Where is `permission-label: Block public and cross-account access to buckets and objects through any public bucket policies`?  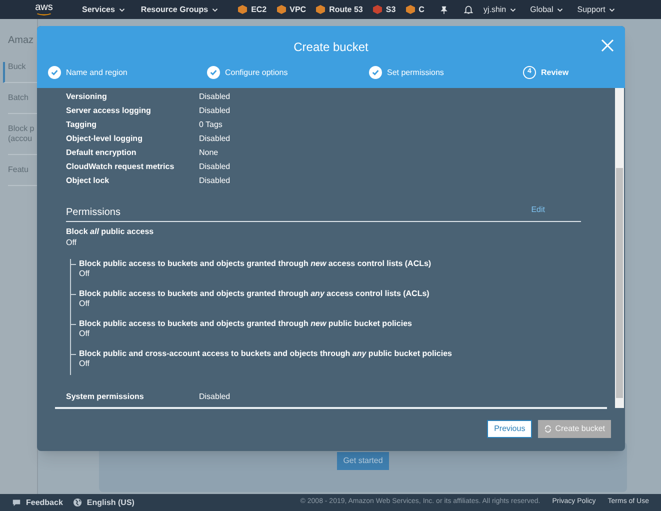 permission-label: Block public and cross-account access to buckets and objects through any public bucket policies is located at coordinates (266, 354).